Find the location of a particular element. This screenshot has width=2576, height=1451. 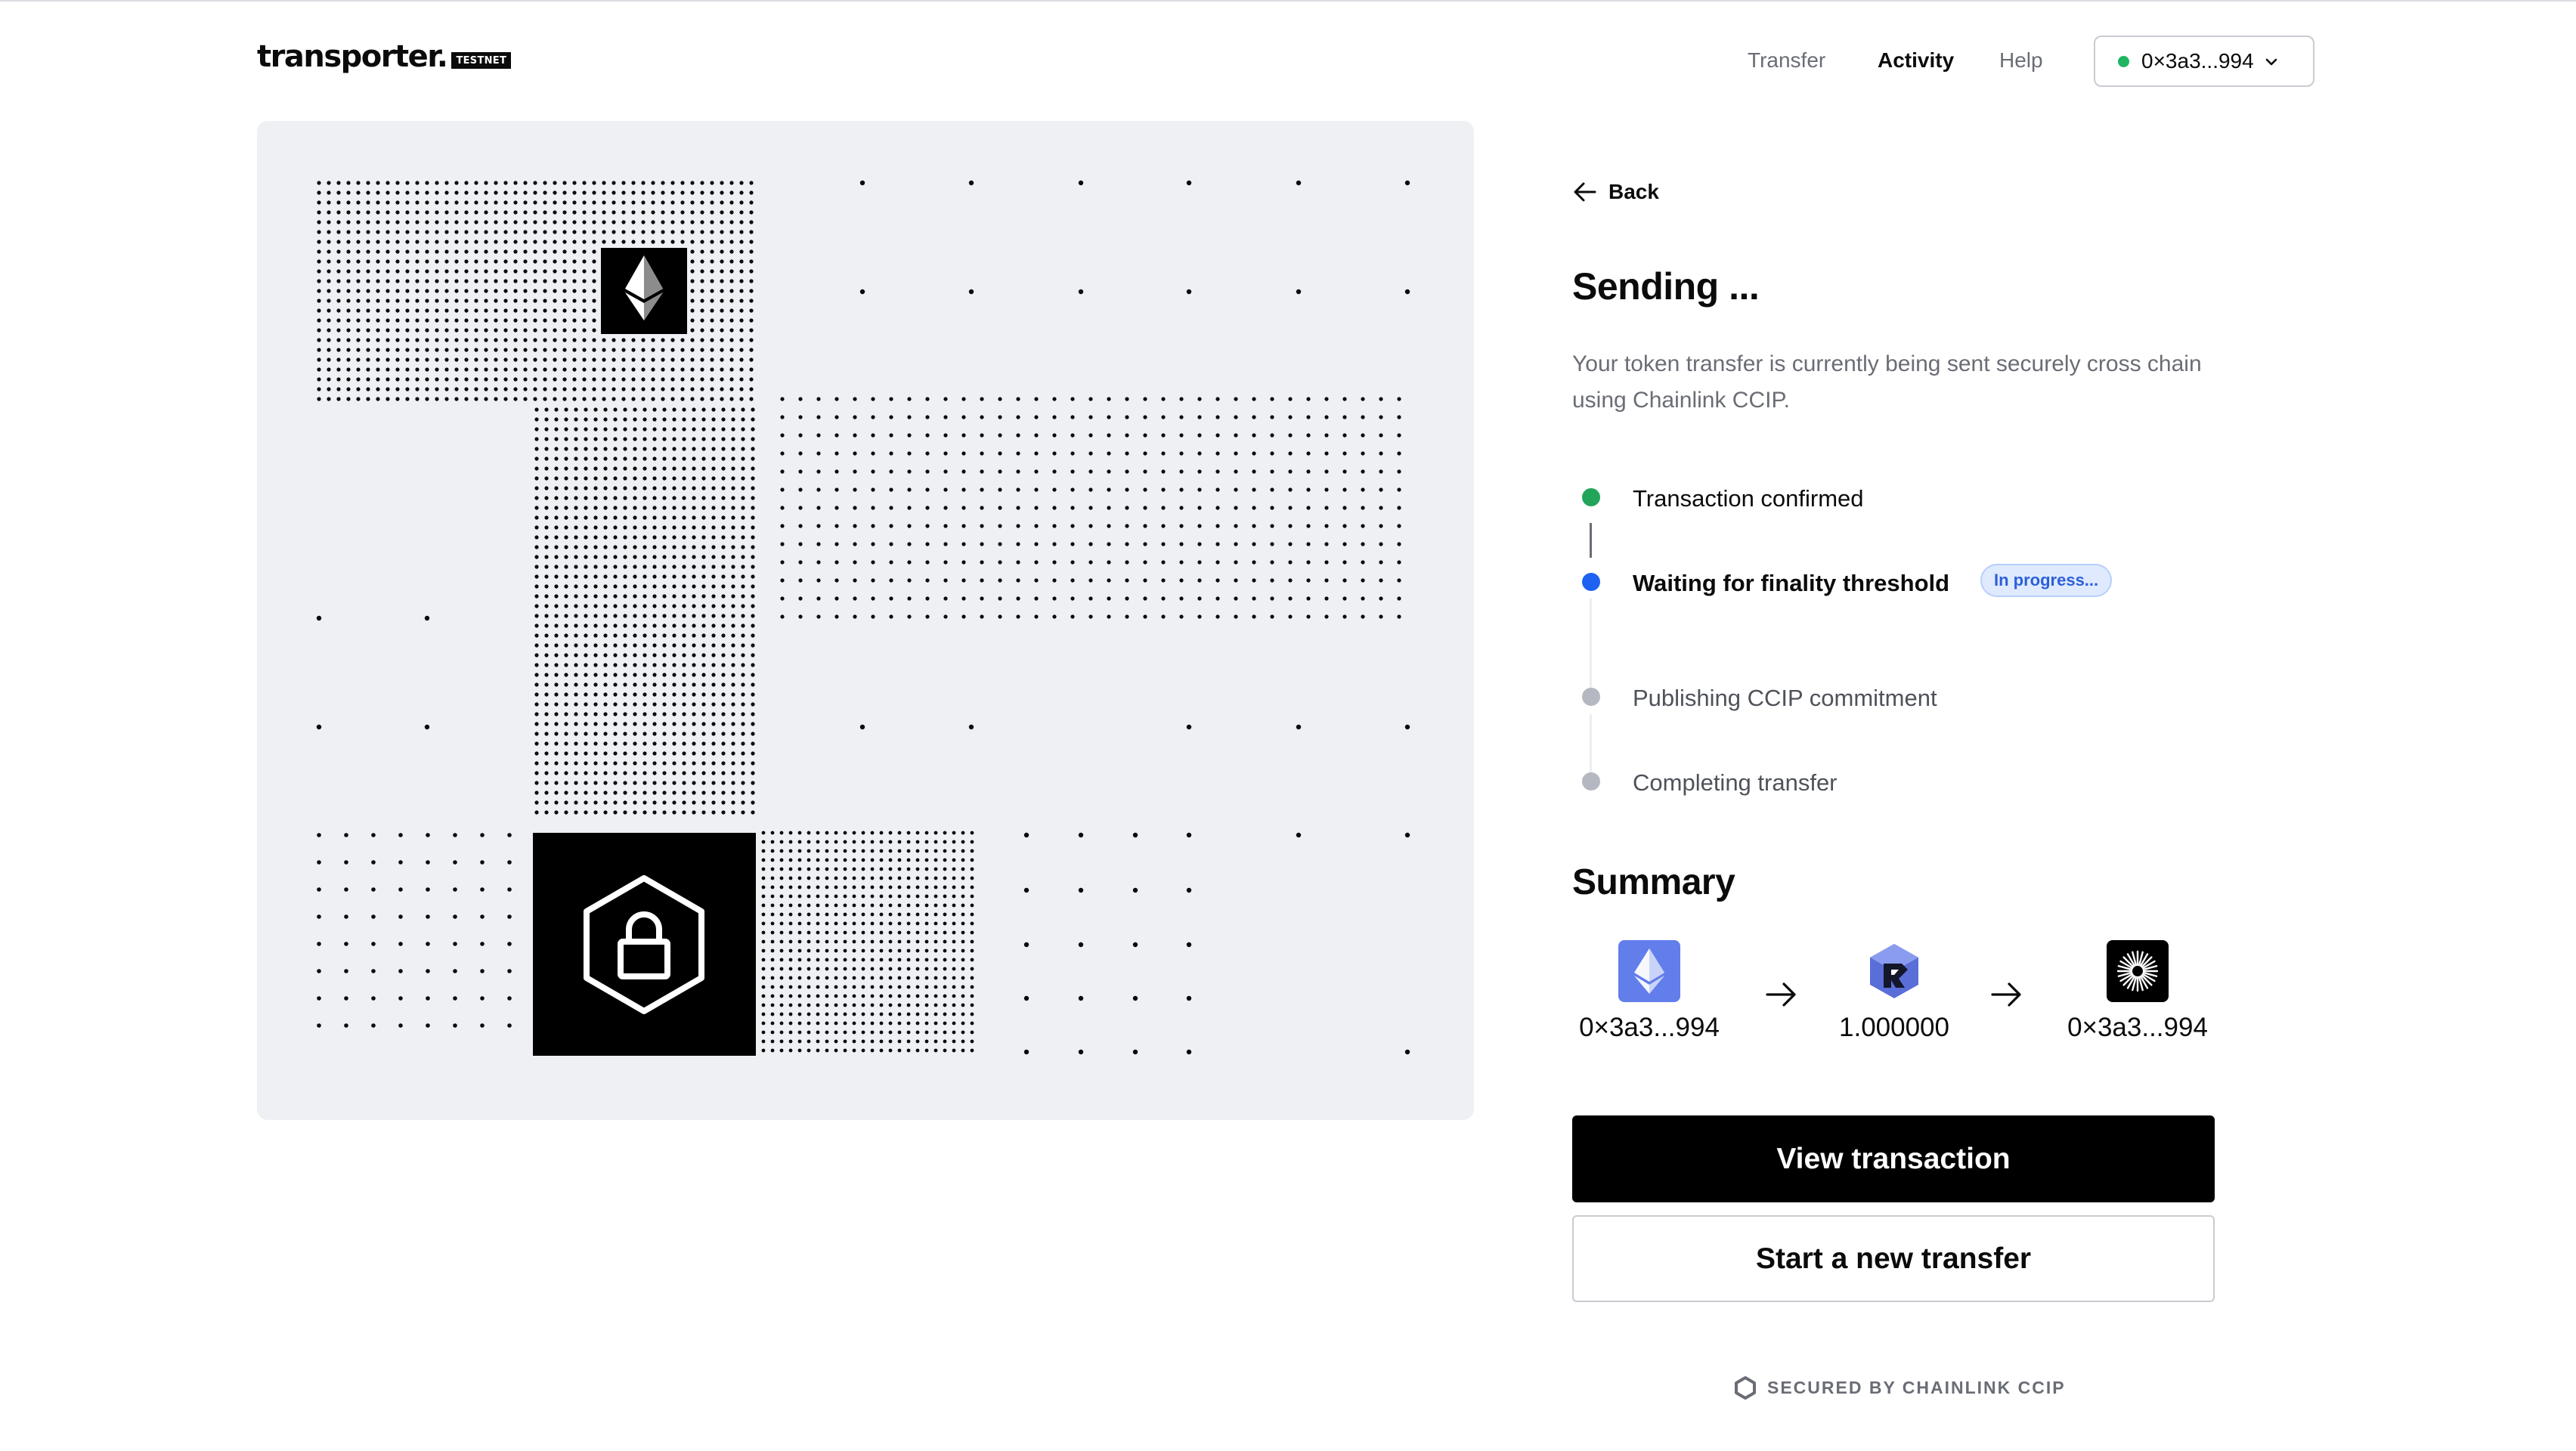

secured-by-footer: SECURED BY CHAINLINK CCIP is located at coordinates (1900, 1388).